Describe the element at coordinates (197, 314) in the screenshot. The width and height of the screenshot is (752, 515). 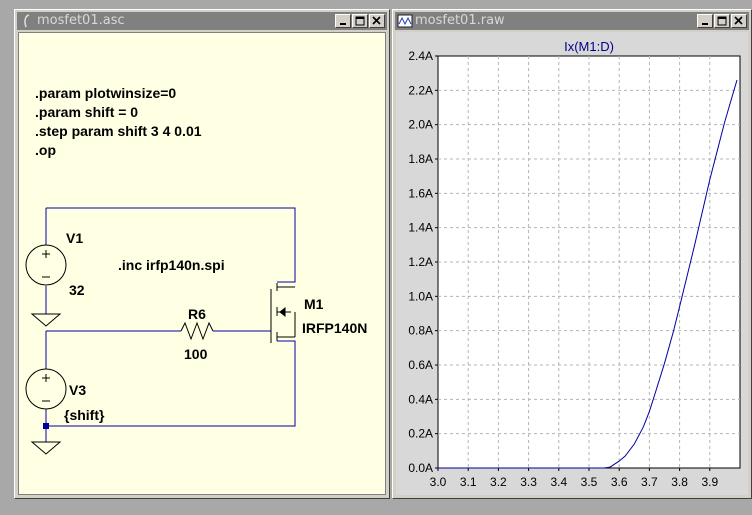
I see `r6-name: R6` at that location.